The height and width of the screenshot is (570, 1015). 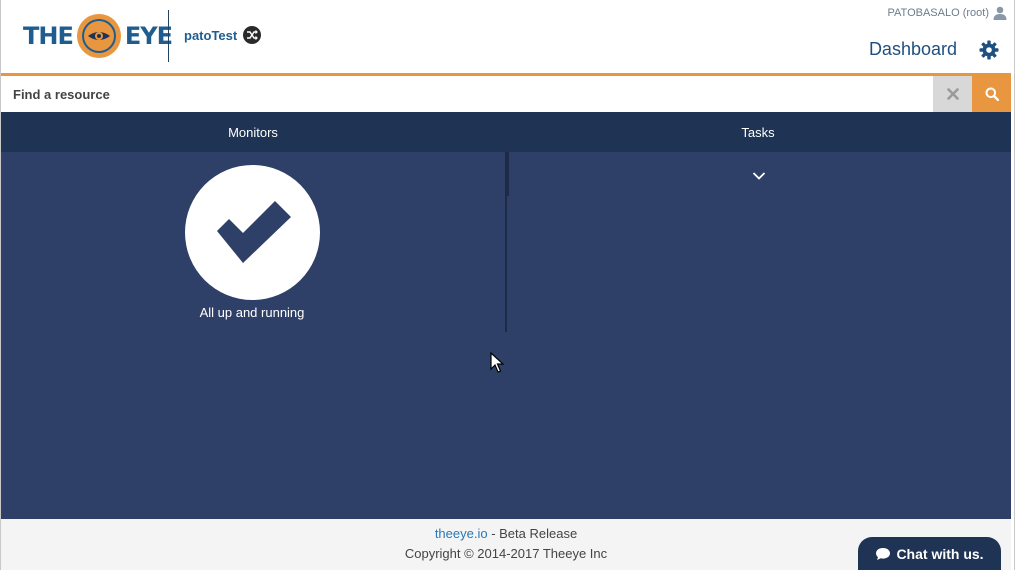 What do you see at coordinates (940, 553) in the screenshot?
I see `chat-label: Chat with us.` at bounding box center [940, 553].